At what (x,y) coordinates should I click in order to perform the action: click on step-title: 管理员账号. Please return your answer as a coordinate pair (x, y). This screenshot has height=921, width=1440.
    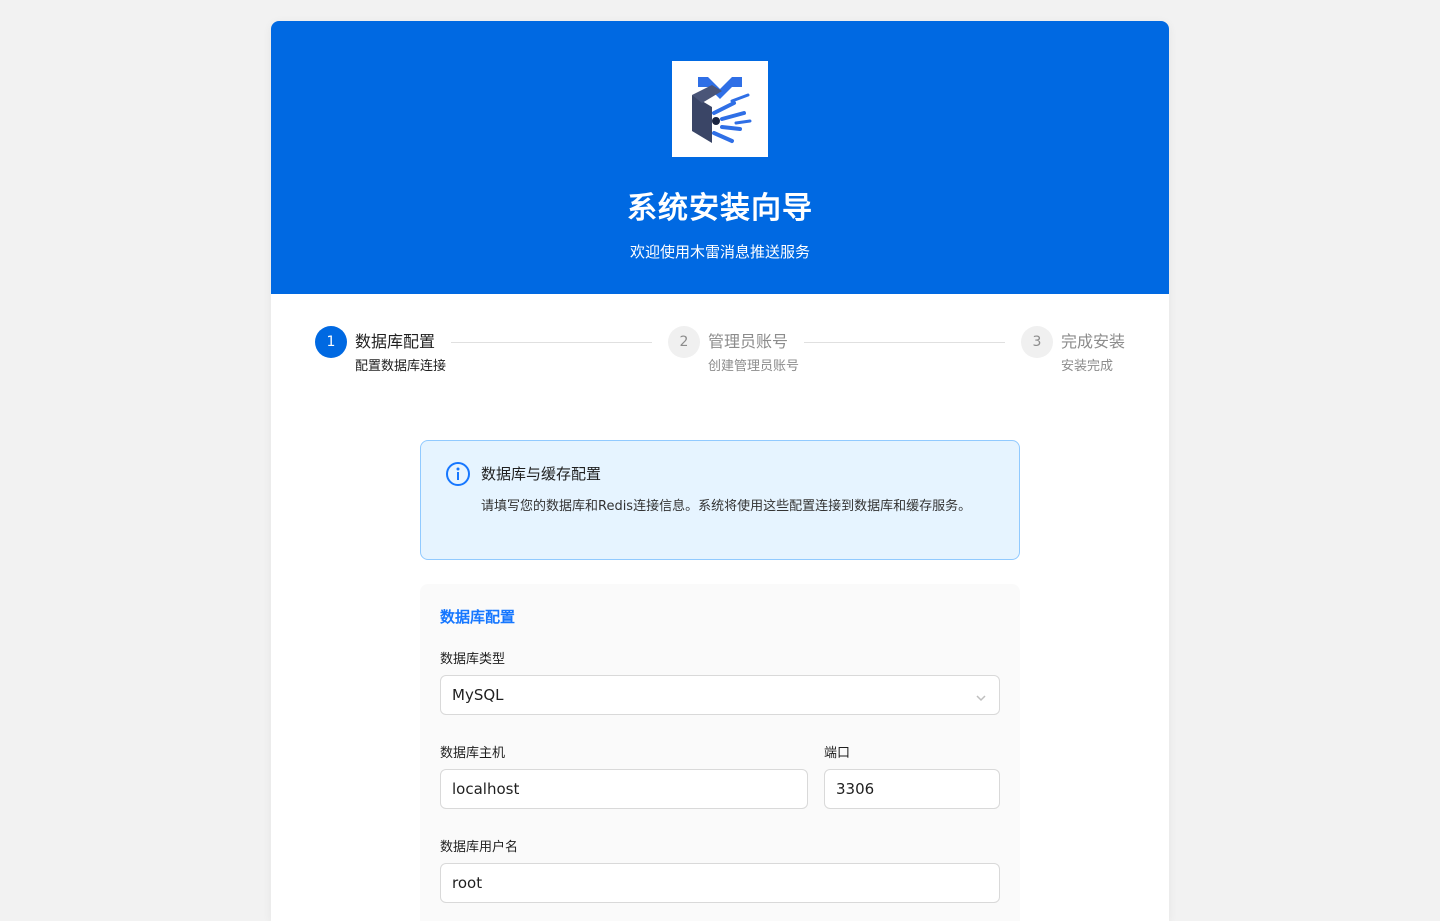
    Looking at the image, I should click on (748, 341).